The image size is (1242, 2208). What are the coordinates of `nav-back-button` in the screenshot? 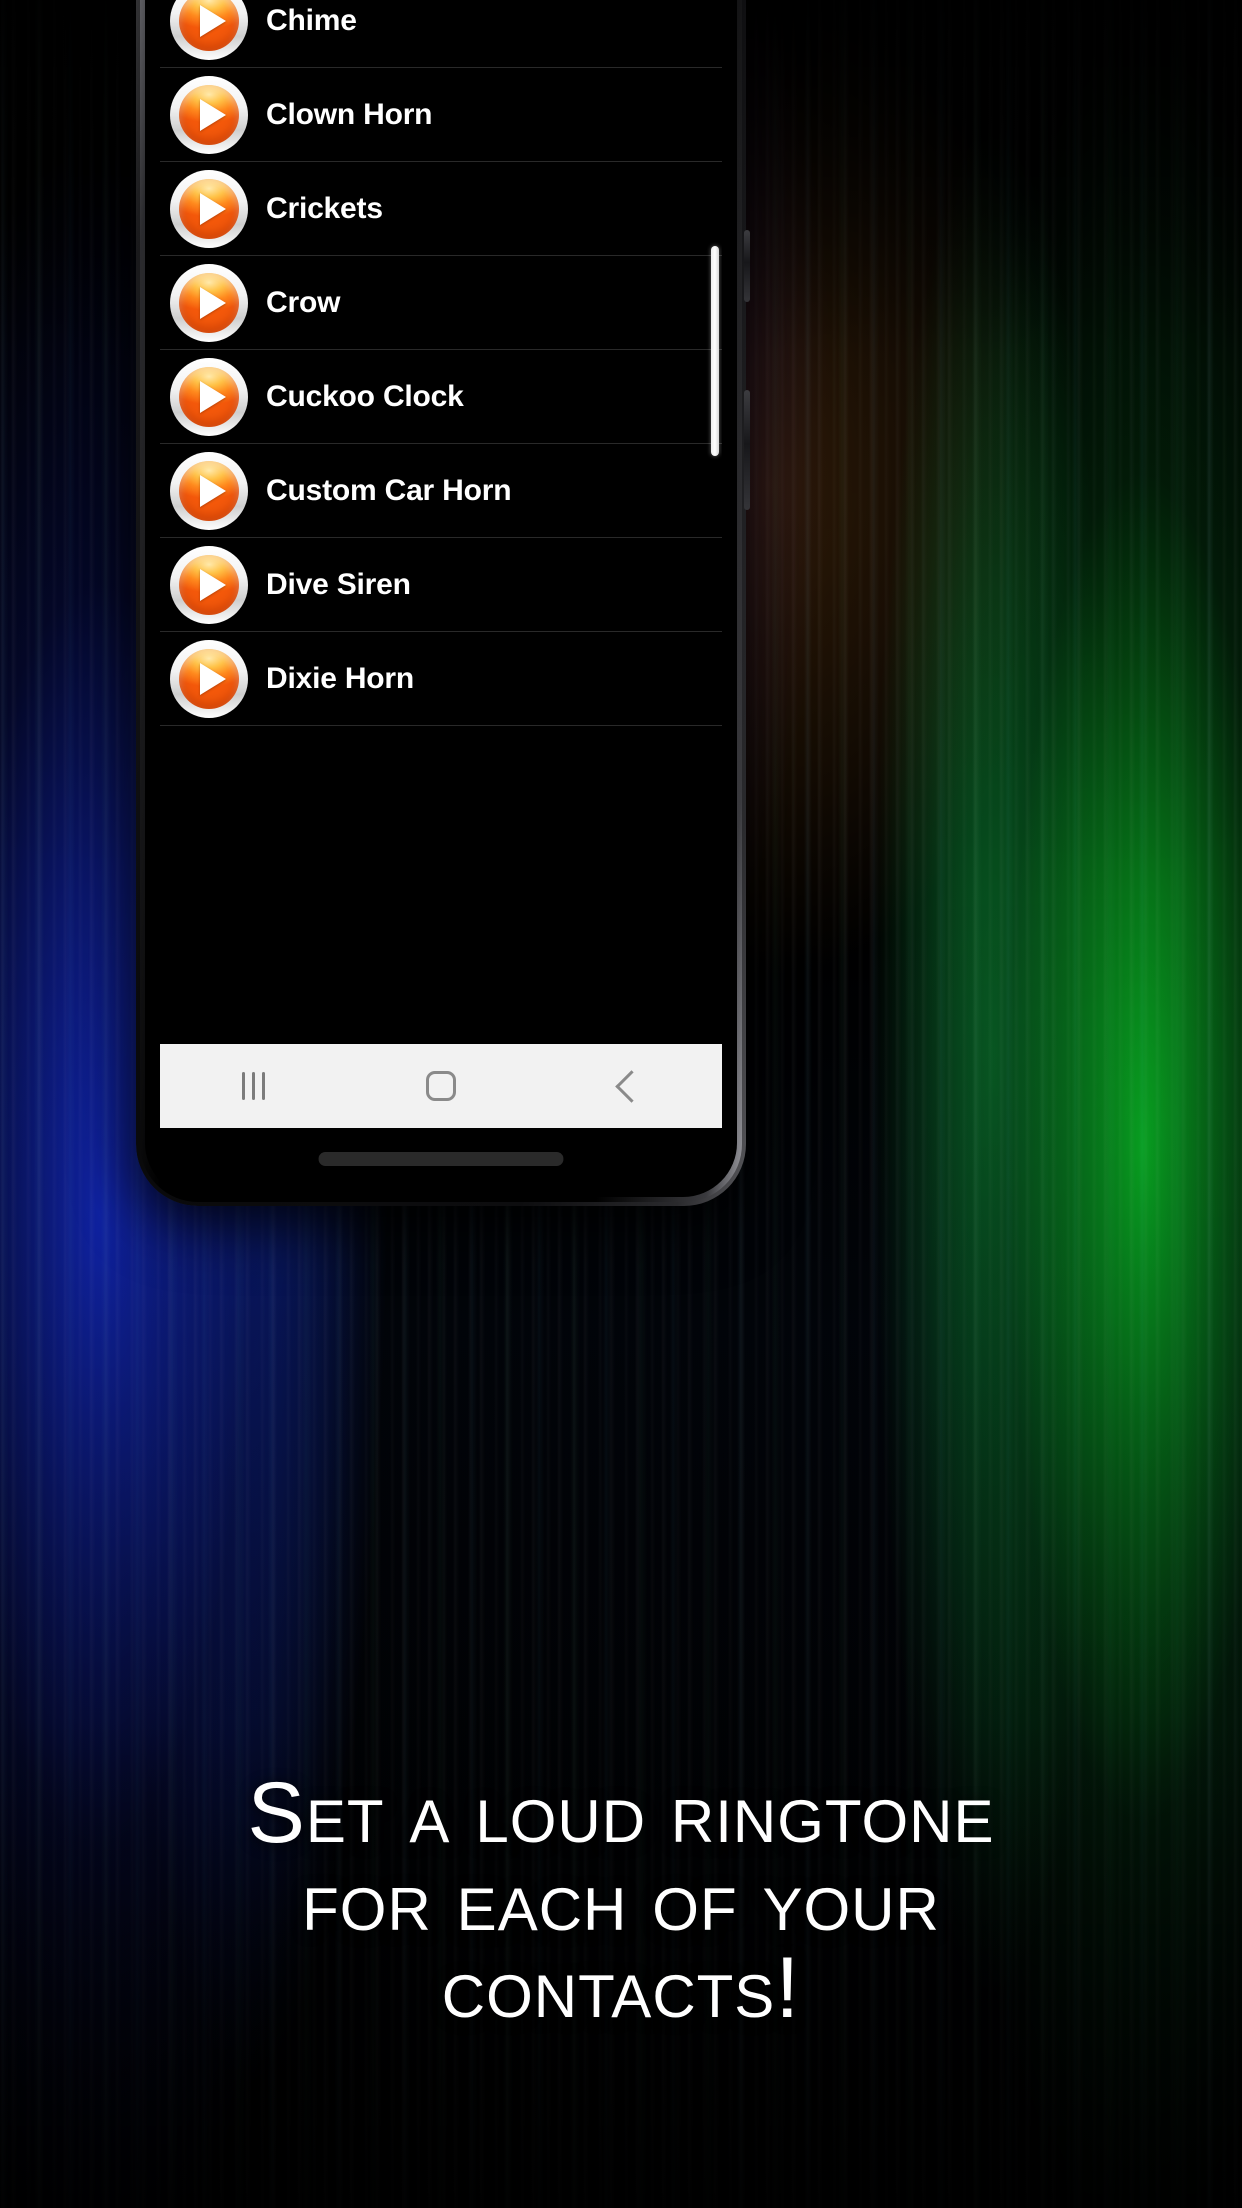 It's located at (628, 1086).